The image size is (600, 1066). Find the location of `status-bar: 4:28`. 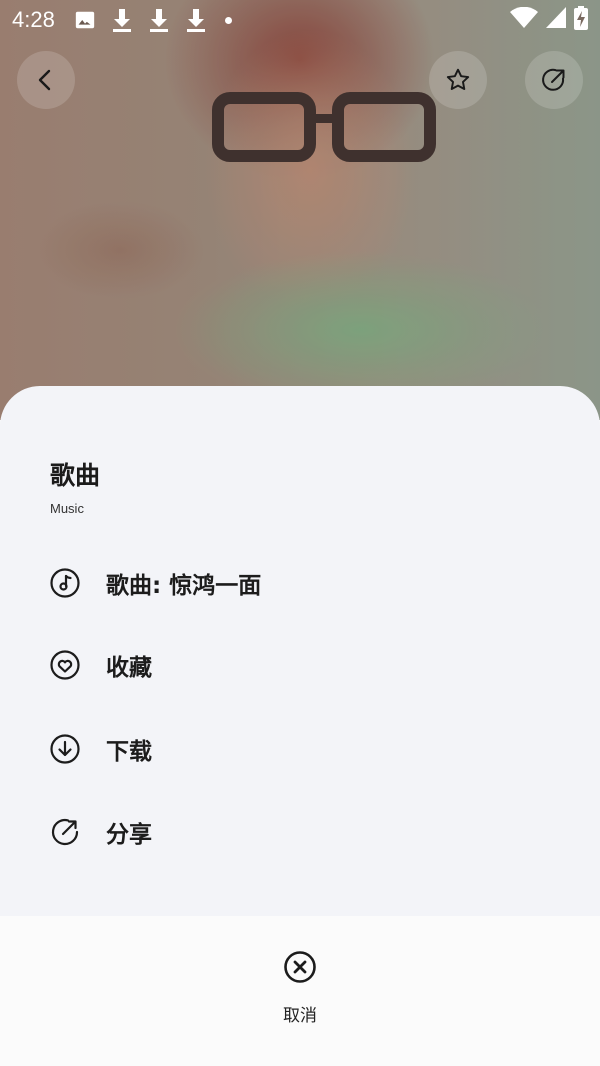

status-bar: 4:28 is located at coordinates (300, 20).